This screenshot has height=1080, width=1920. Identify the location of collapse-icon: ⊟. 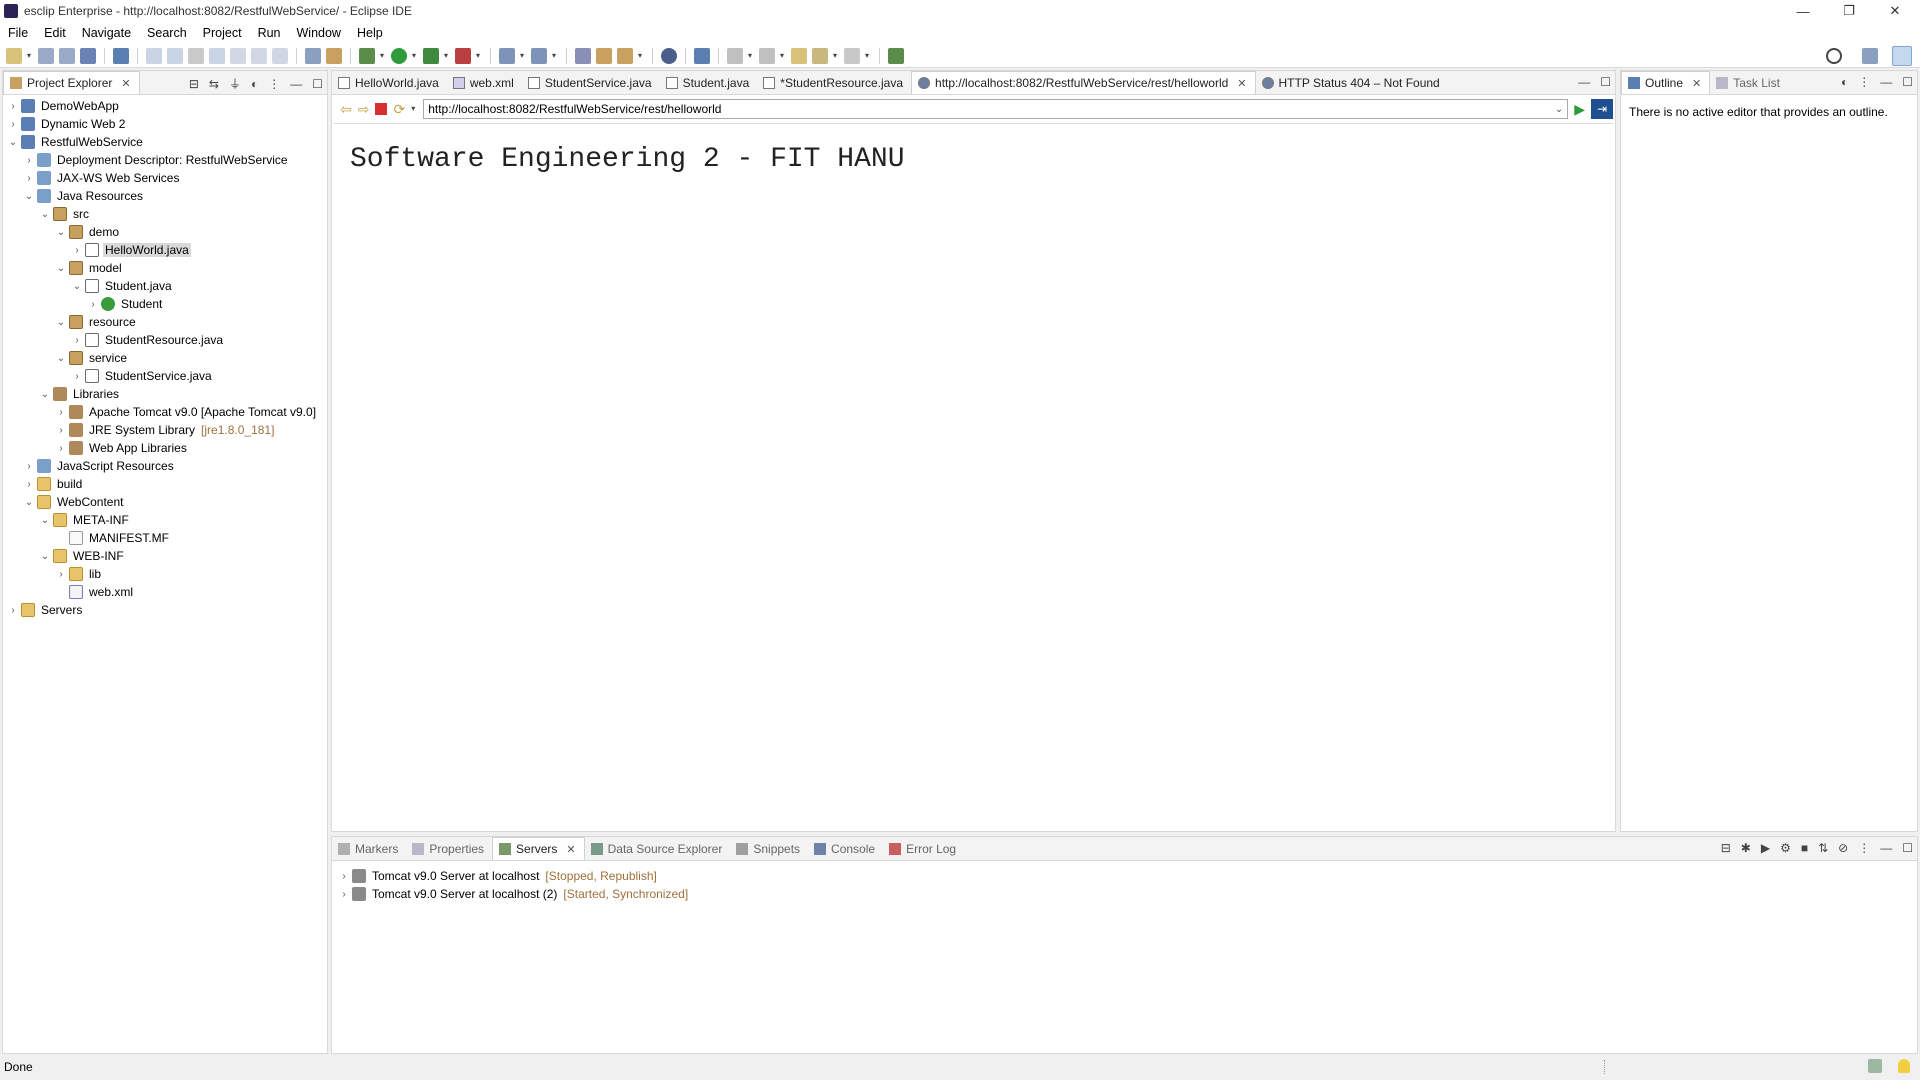
(1726, 848).